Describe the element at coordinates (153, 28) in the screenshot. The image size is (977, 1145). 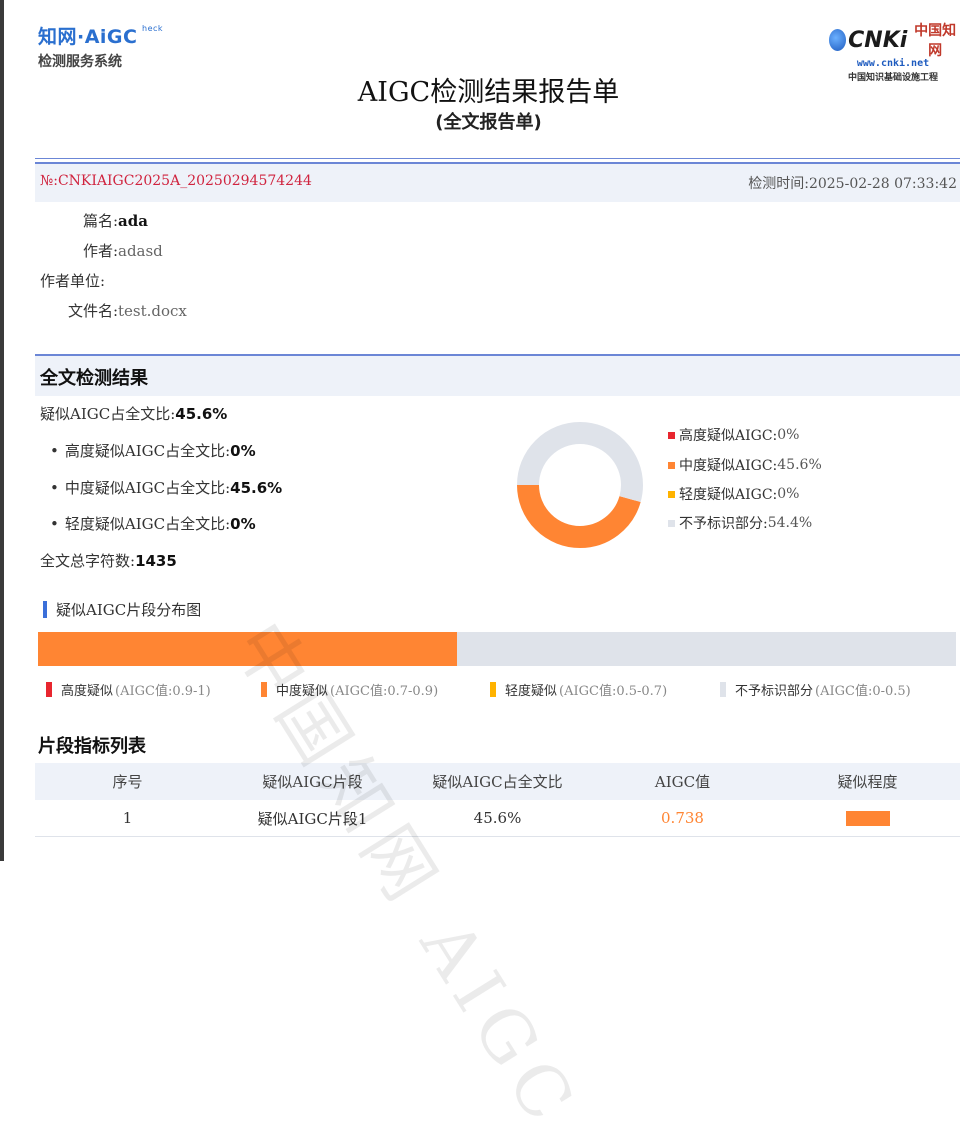
I see `logo-left-check: heck` at that location.